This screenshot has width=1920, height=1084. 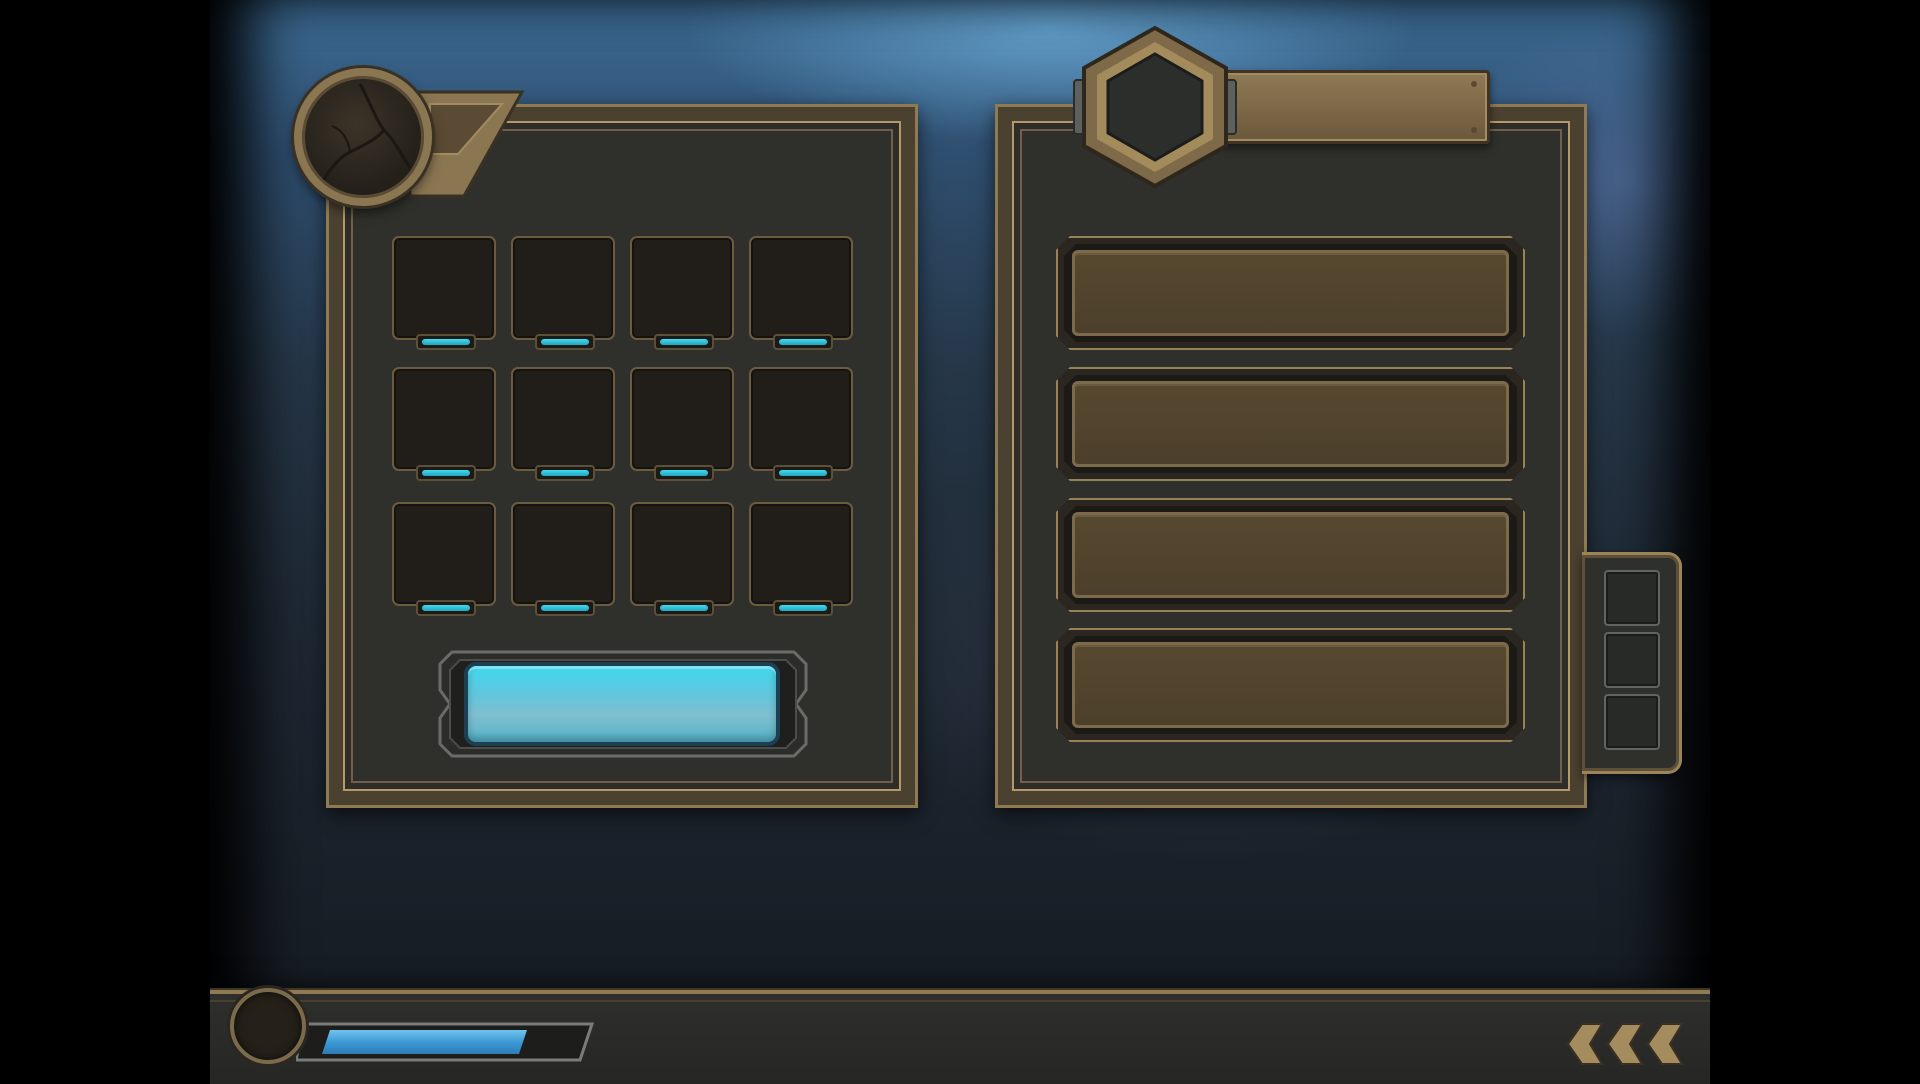 What do you see at coordinates (622, 704) in the screenshot?
I see `confirm-button` at bounding box center [622, 704].